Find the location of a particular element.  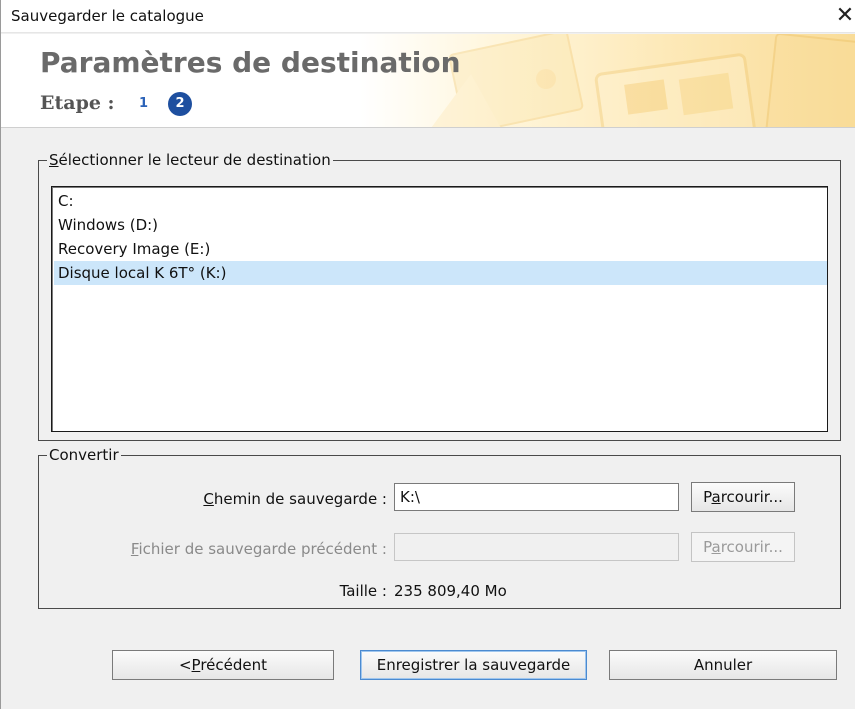

page-title: Paramètres de destination is located at coordinates (250, 62).